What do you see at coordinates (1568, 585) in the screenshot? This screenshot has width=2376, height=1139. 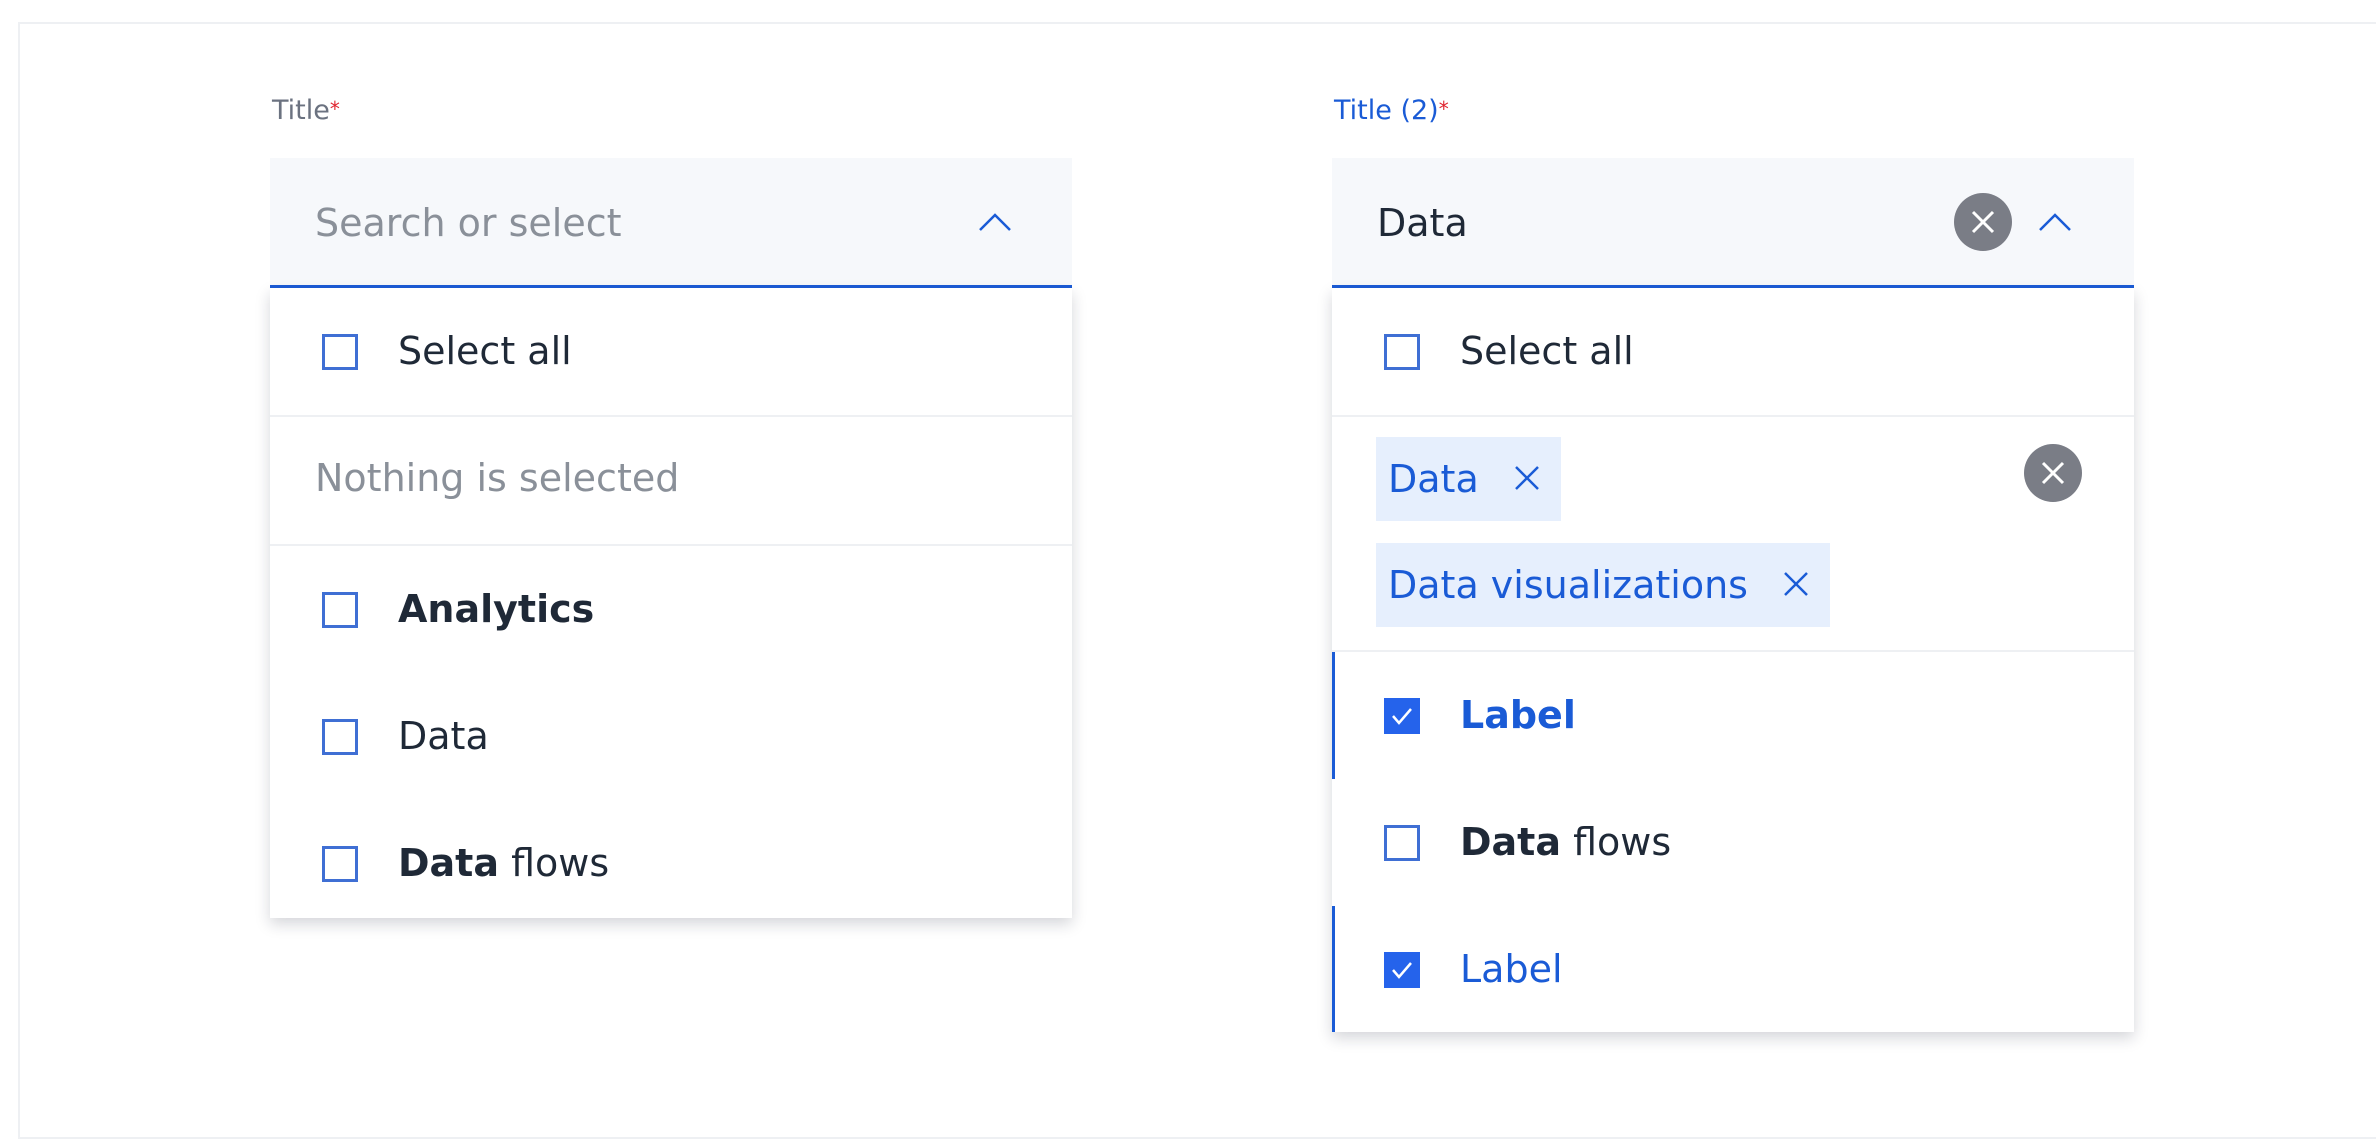 I see `tag-label: Data visualizations` at bounding box center [1568, 585].